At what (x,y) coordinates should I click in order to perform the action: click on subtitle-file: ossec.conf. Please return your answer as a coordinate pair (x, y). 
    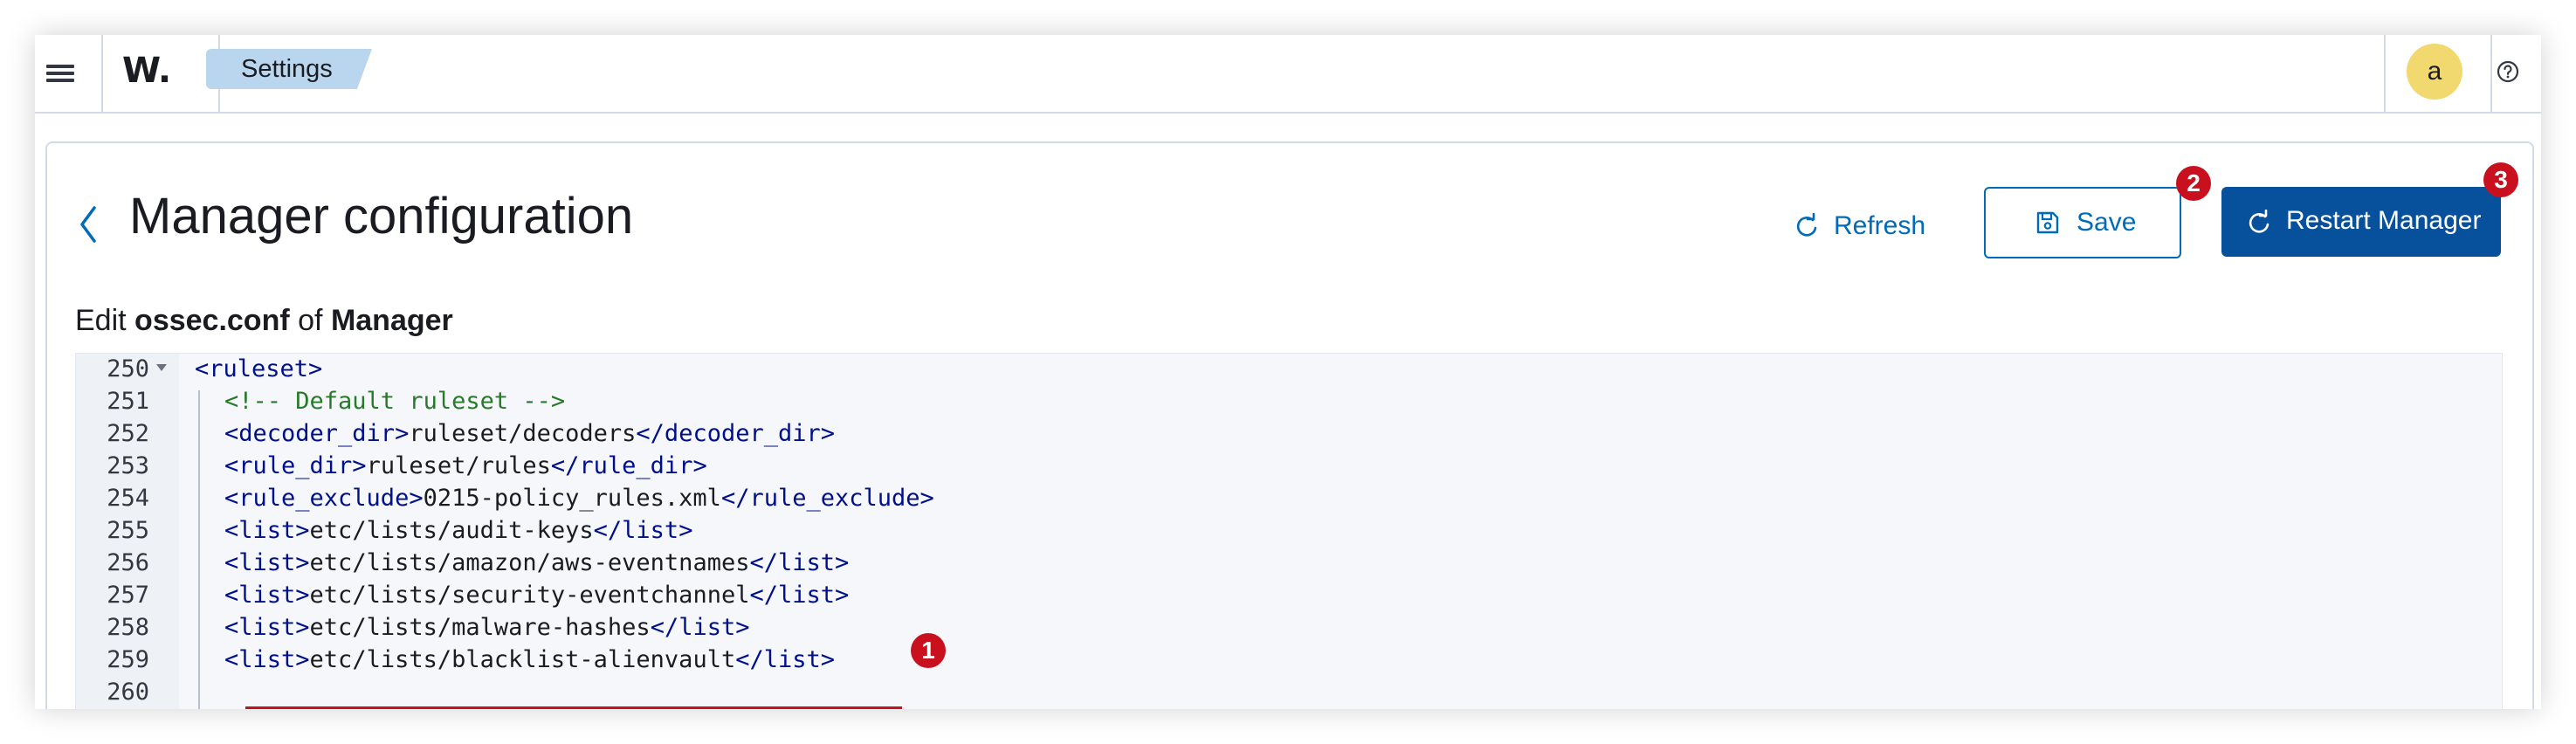
    Looking at the image, I should click on (212, 320).